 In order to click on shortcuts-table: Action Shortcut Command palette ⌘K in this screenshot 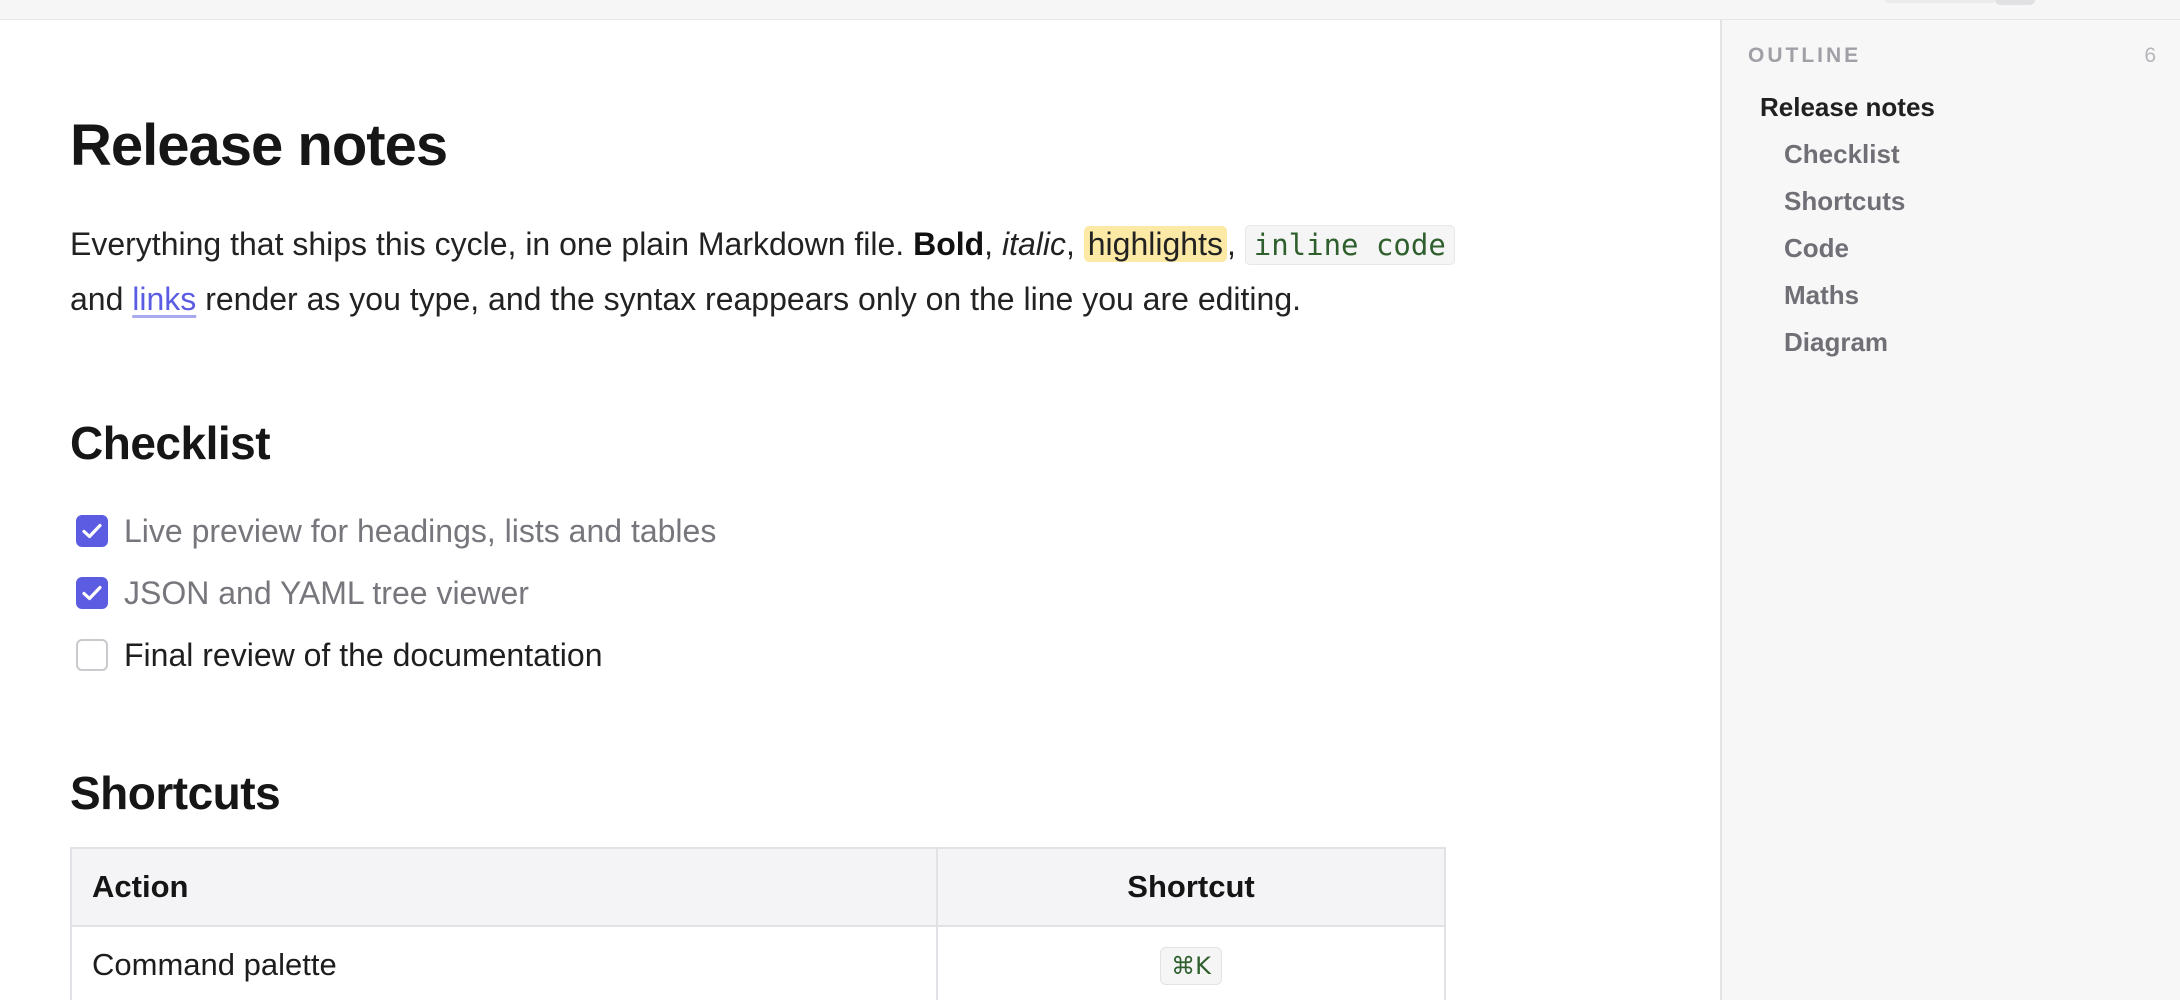, I will do `click(758, 923)`.